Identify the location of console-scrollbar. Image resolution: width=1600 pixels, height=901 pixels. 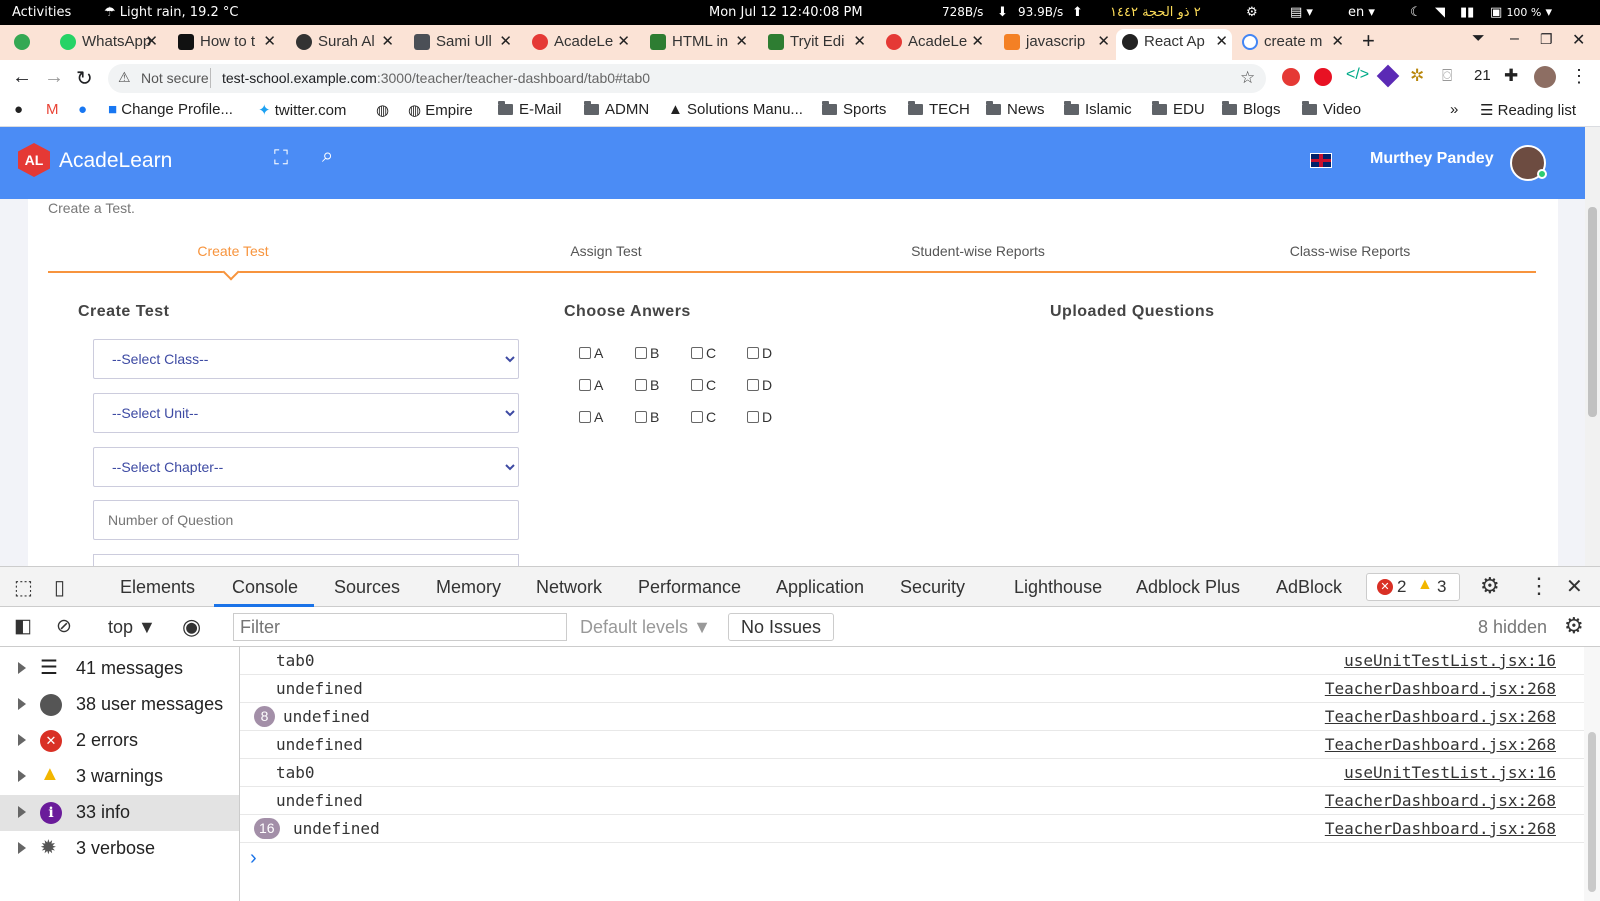
(1592, 774).